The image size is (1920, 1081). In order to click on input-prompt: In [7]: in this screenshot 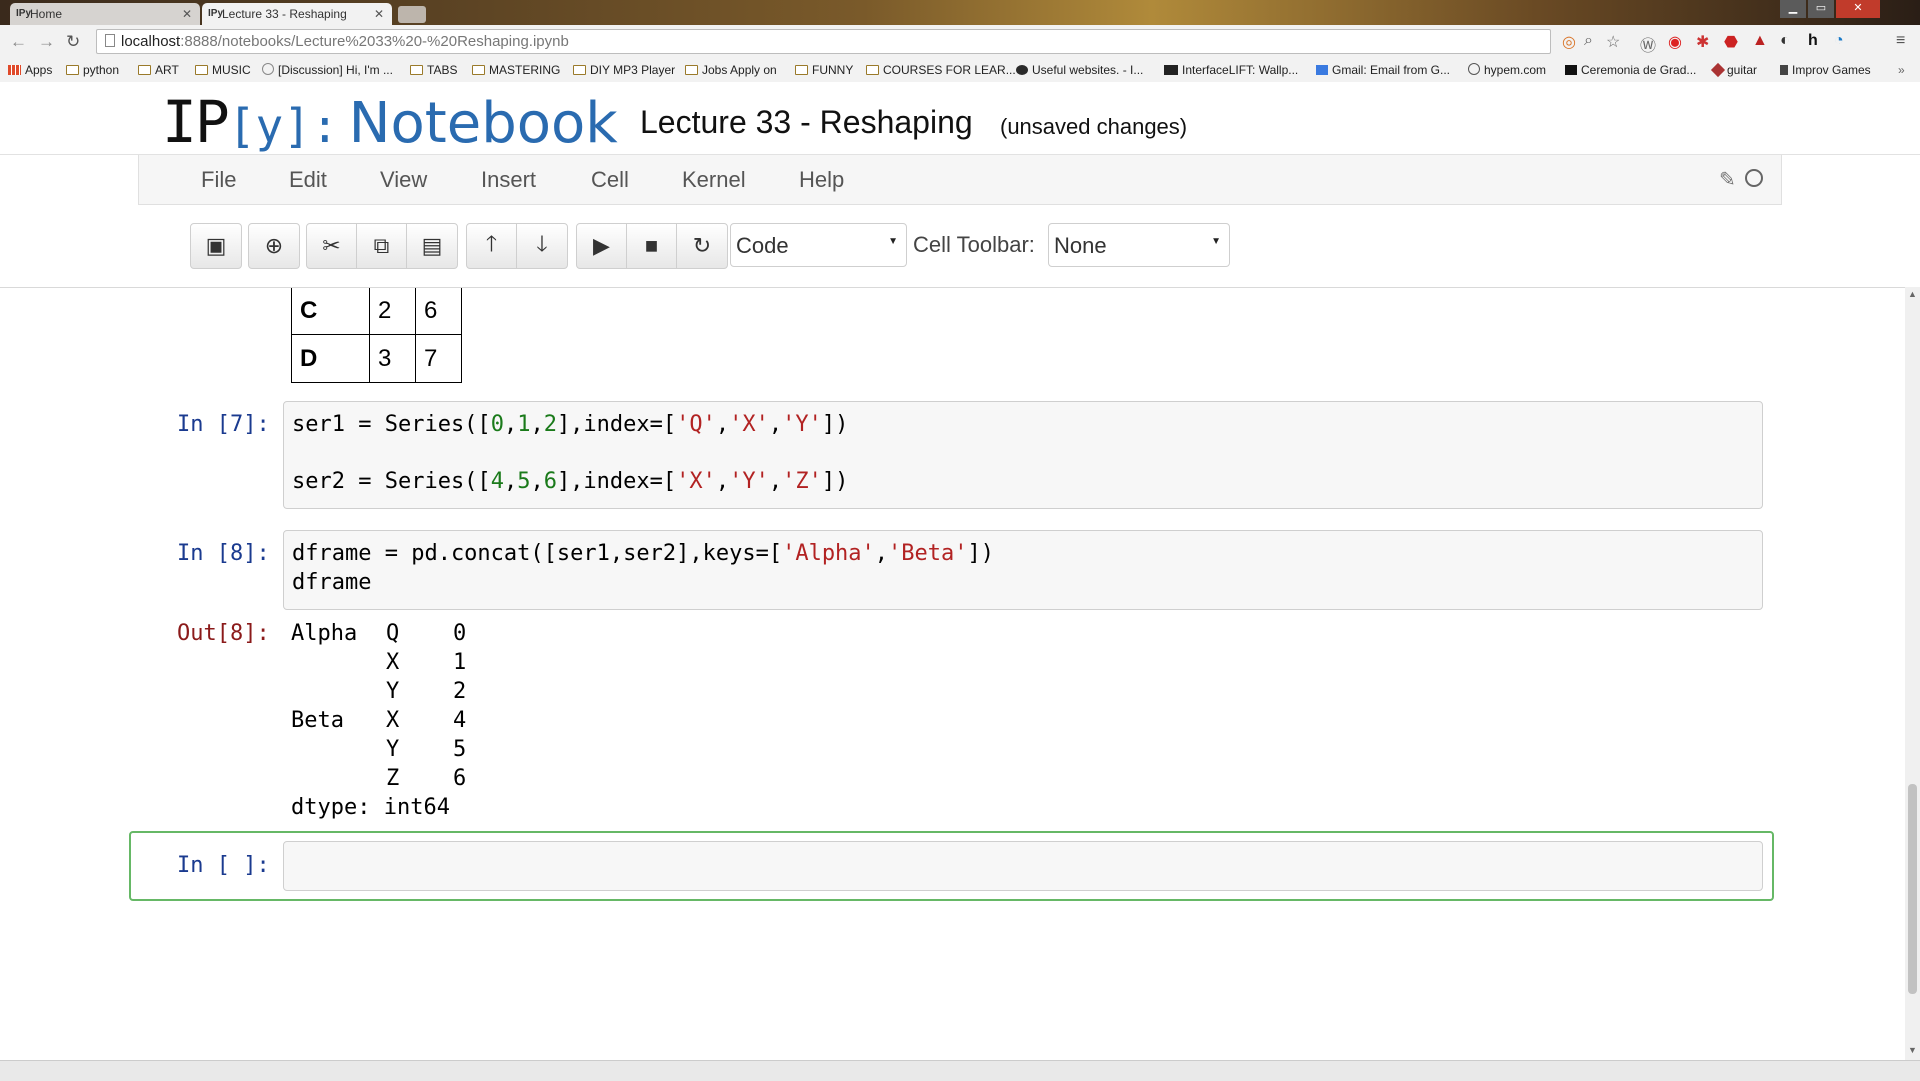, I will do `click(223, 424)`.